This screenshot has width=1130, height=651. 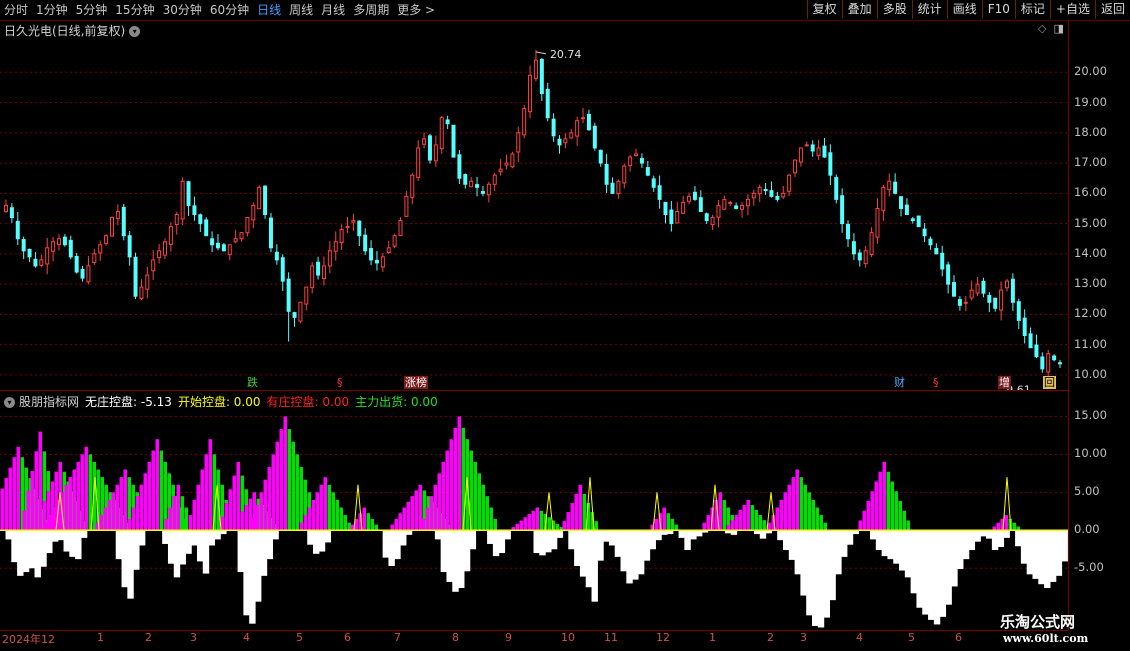 What do you see at coordinates (1090, 101) in the screenshot?
I see `price-tick: 19.00` at bounding box center [1090, 101].